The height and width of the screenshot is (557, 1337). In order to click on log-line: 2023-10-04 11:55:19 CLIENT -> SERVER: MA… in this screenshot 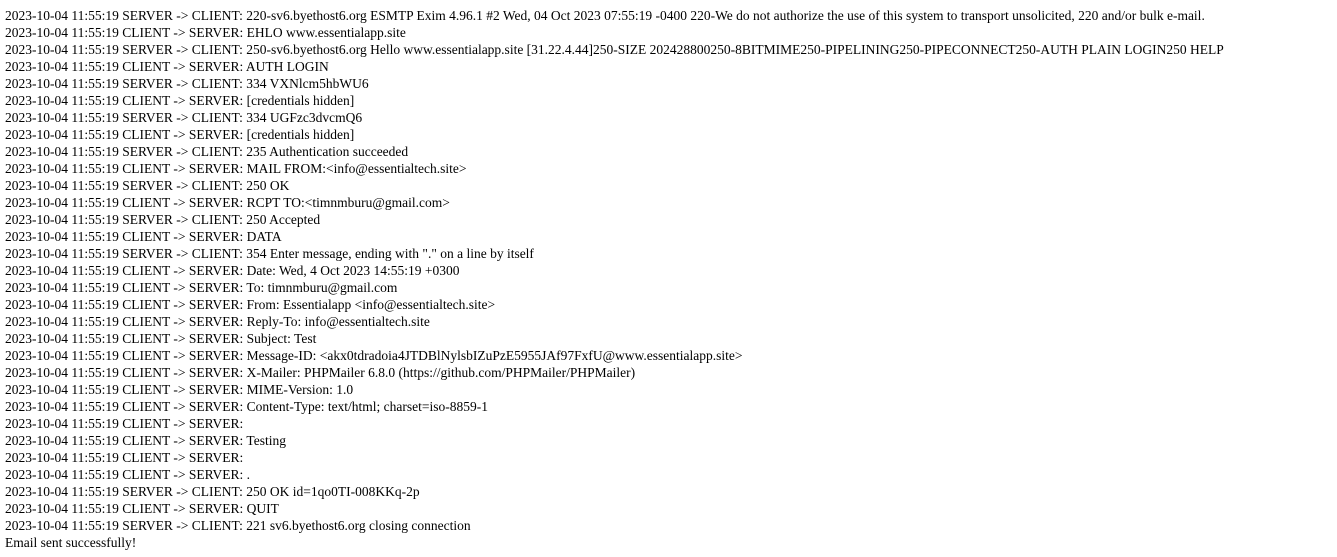, I will do `click(236, 168)`.